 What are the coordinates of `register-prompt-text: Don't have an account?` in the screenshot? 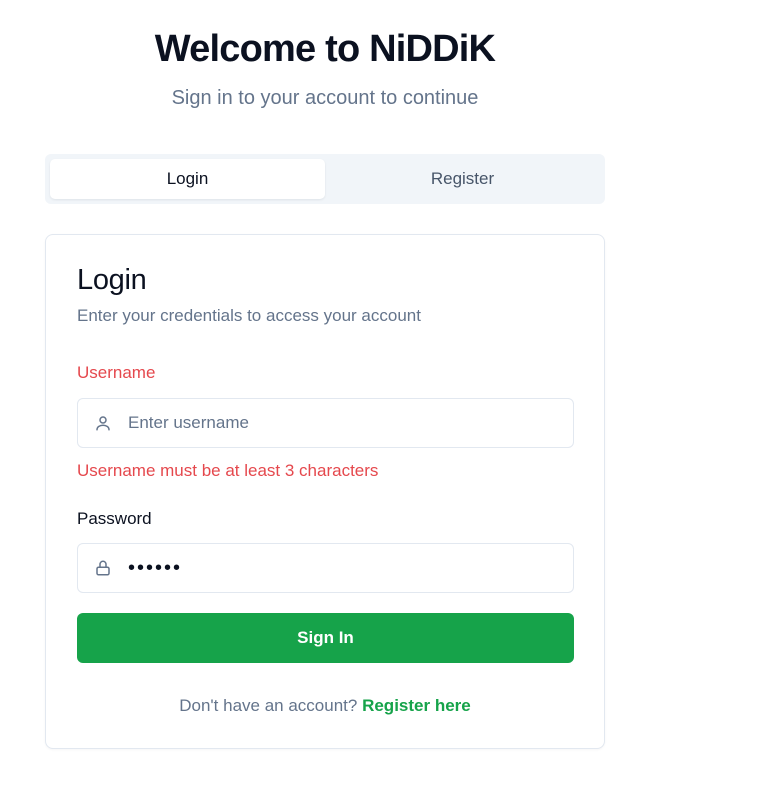 It's located at (268, 705).